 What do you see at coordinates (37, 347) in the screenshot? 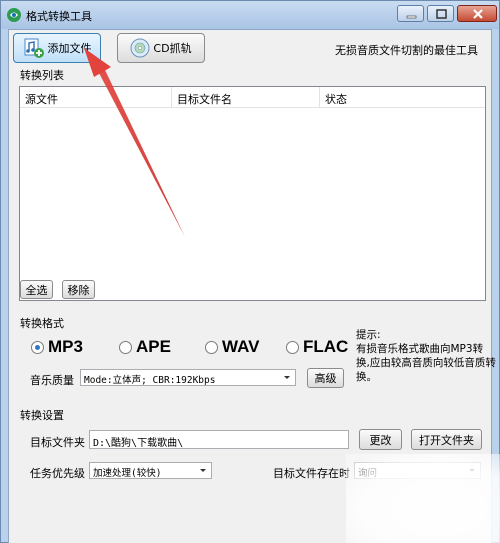
I see `radio-mp3` at bounding box center [37, 347].